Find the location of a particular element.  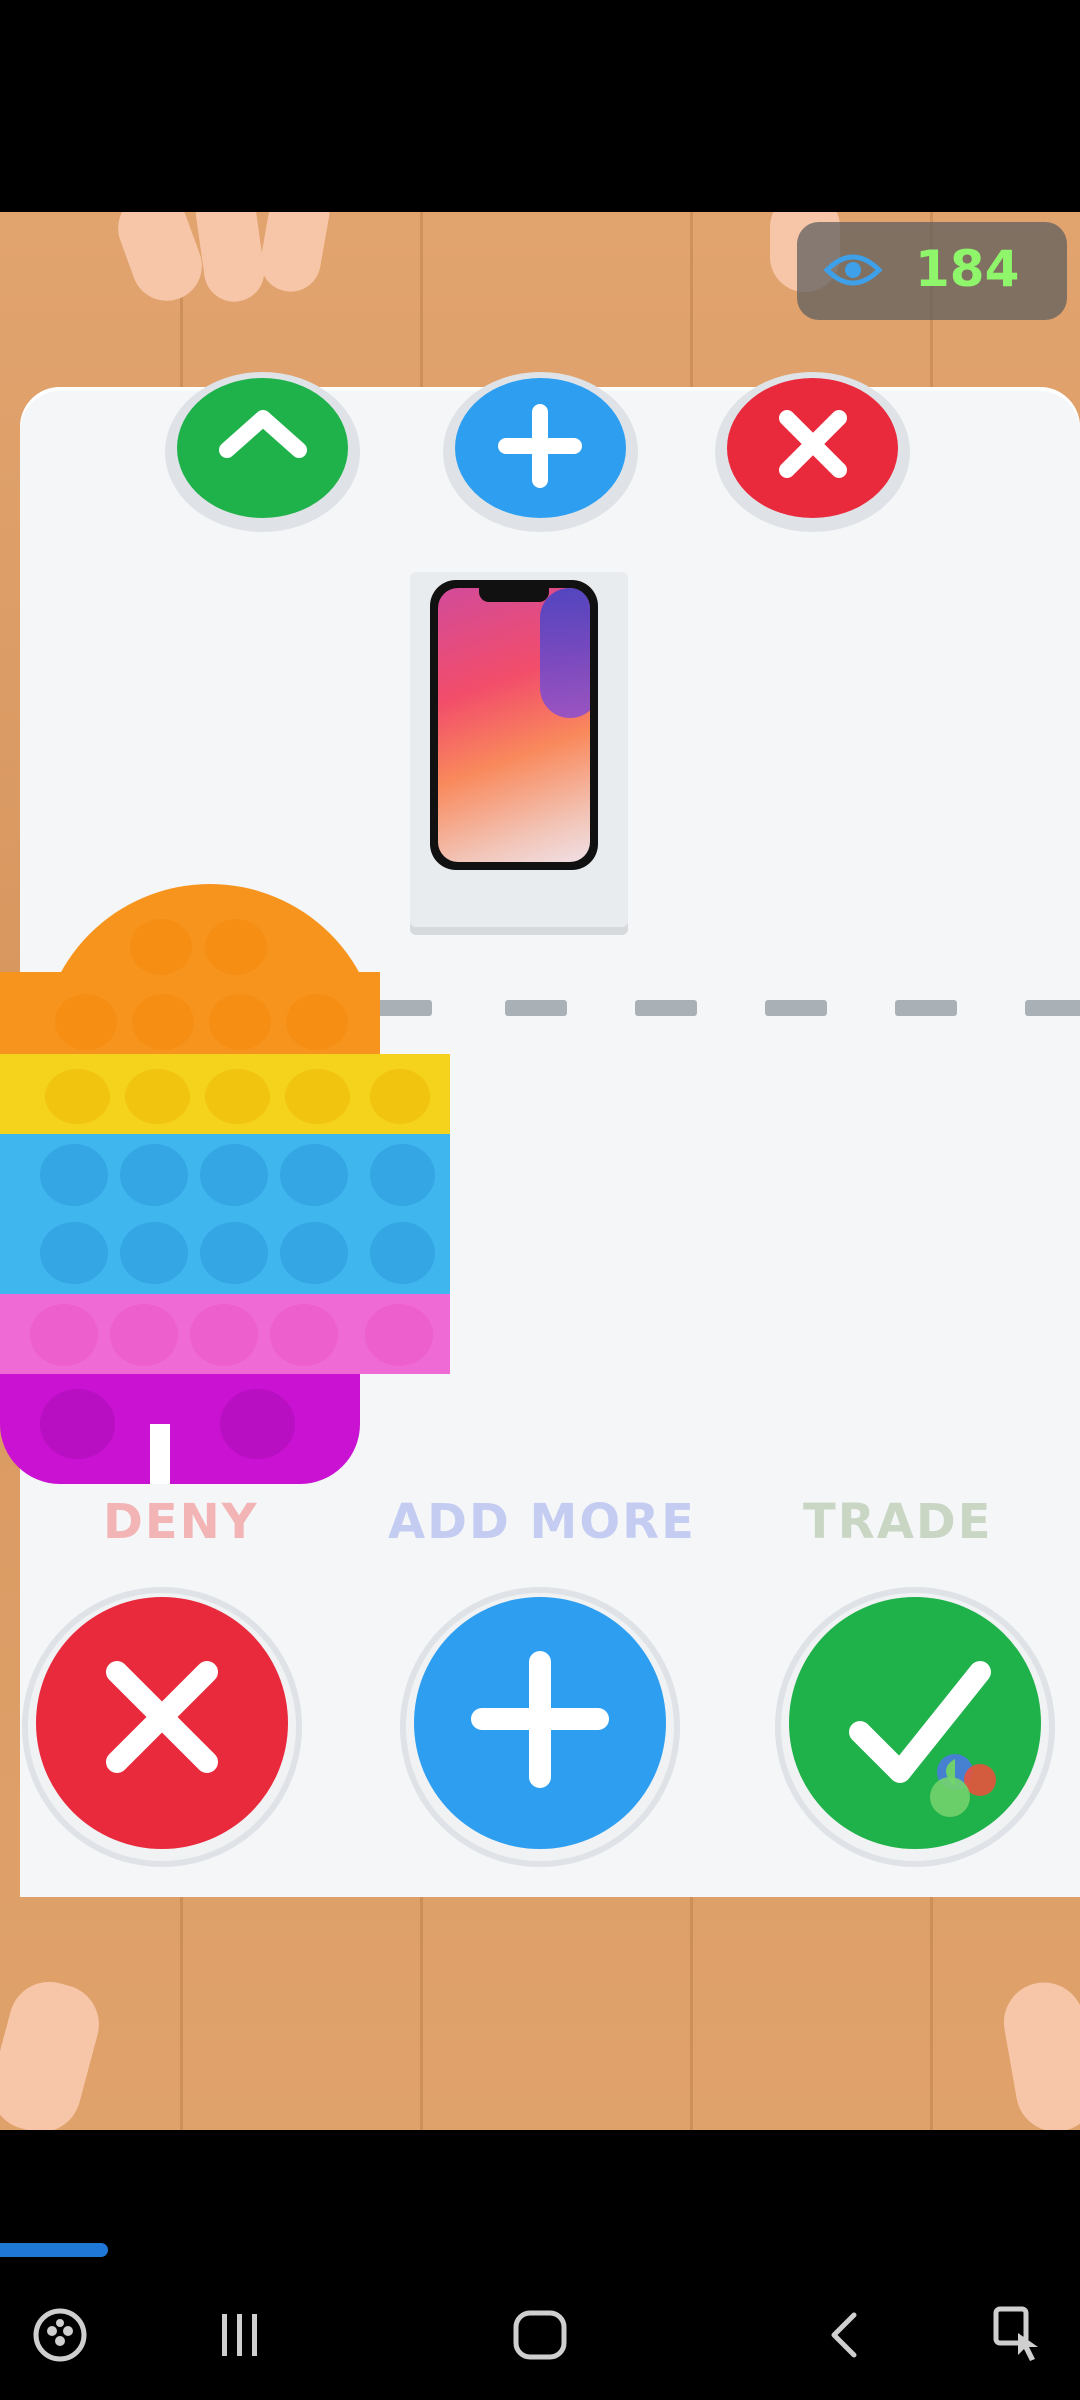

accessibility-button is located at coordinates (1020, 2335).